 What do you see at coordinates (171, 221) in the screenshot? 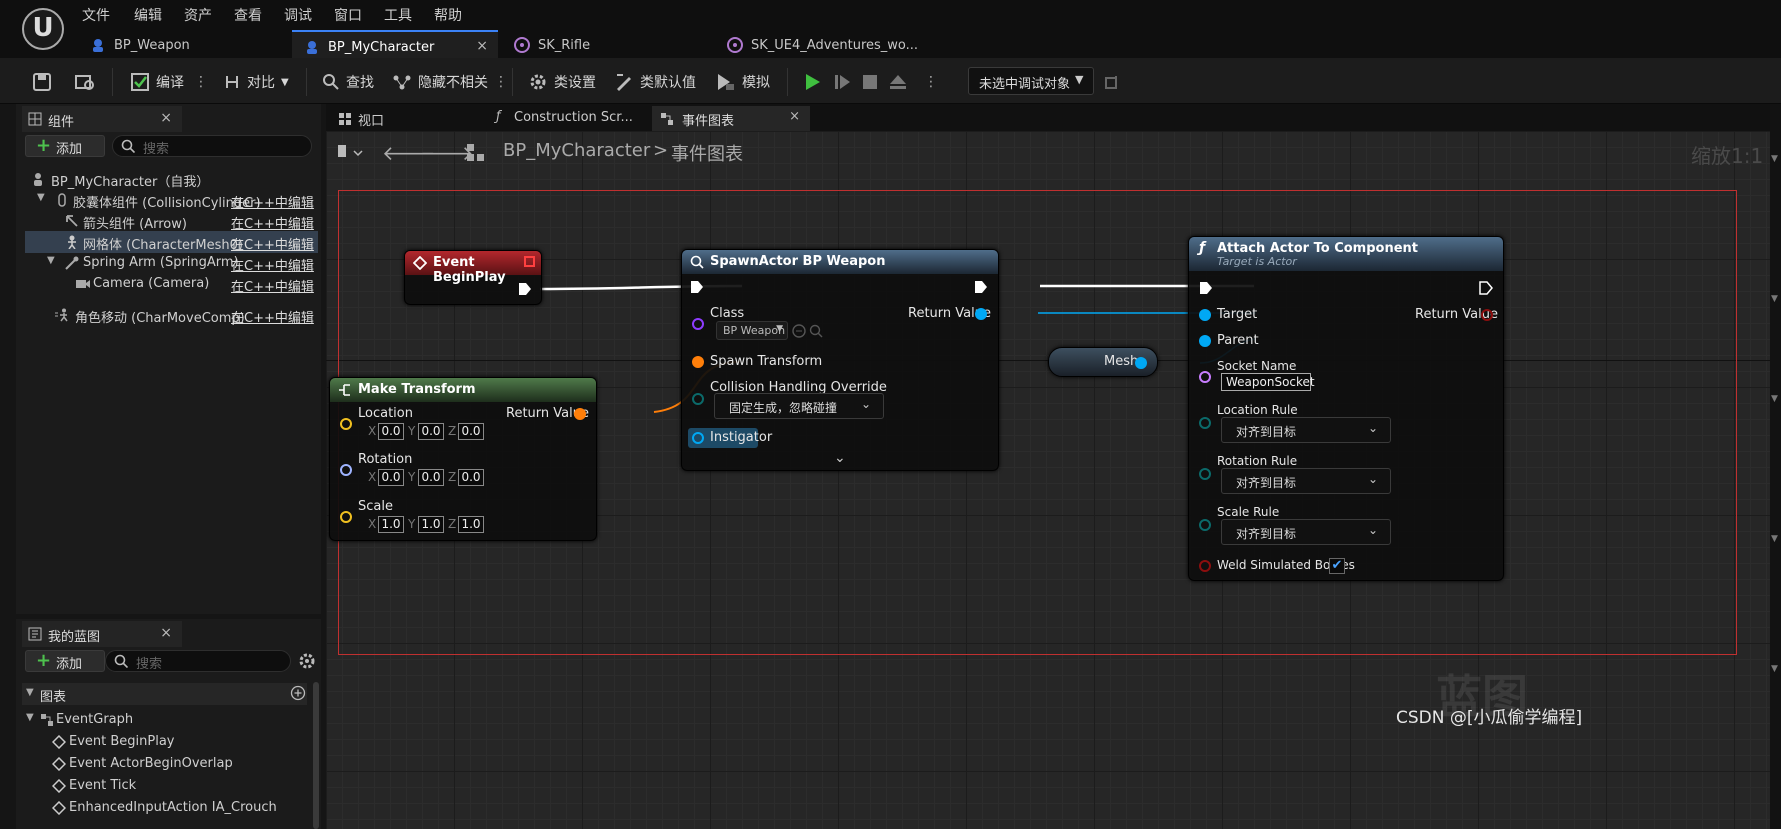
I see `component-arrow: 箭头组件 (Arrow) 在C++中编辑` at bounding box center [171, 221].